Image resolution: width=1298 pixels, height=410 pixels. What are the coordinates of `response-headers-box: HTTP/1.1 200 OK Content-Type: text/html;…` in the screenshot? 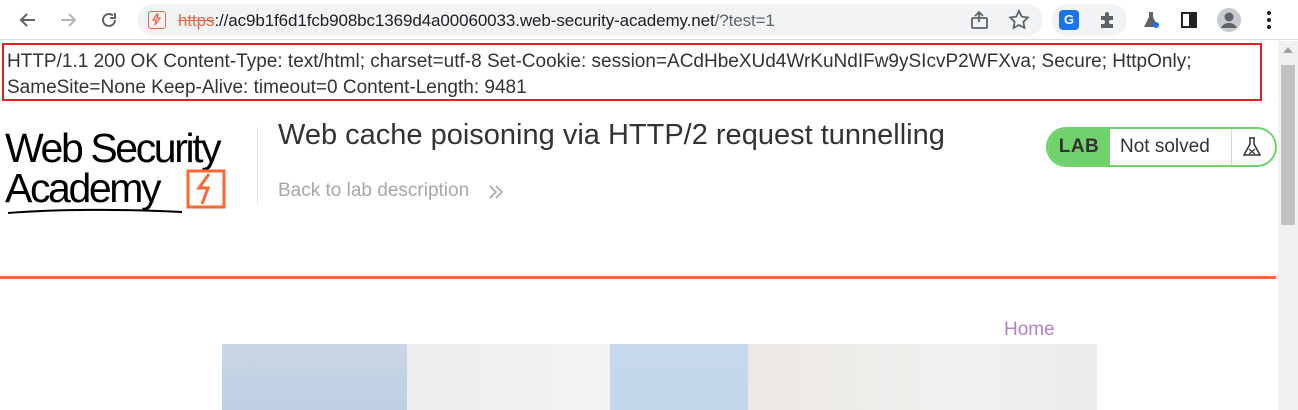 It's located at (632, 72).